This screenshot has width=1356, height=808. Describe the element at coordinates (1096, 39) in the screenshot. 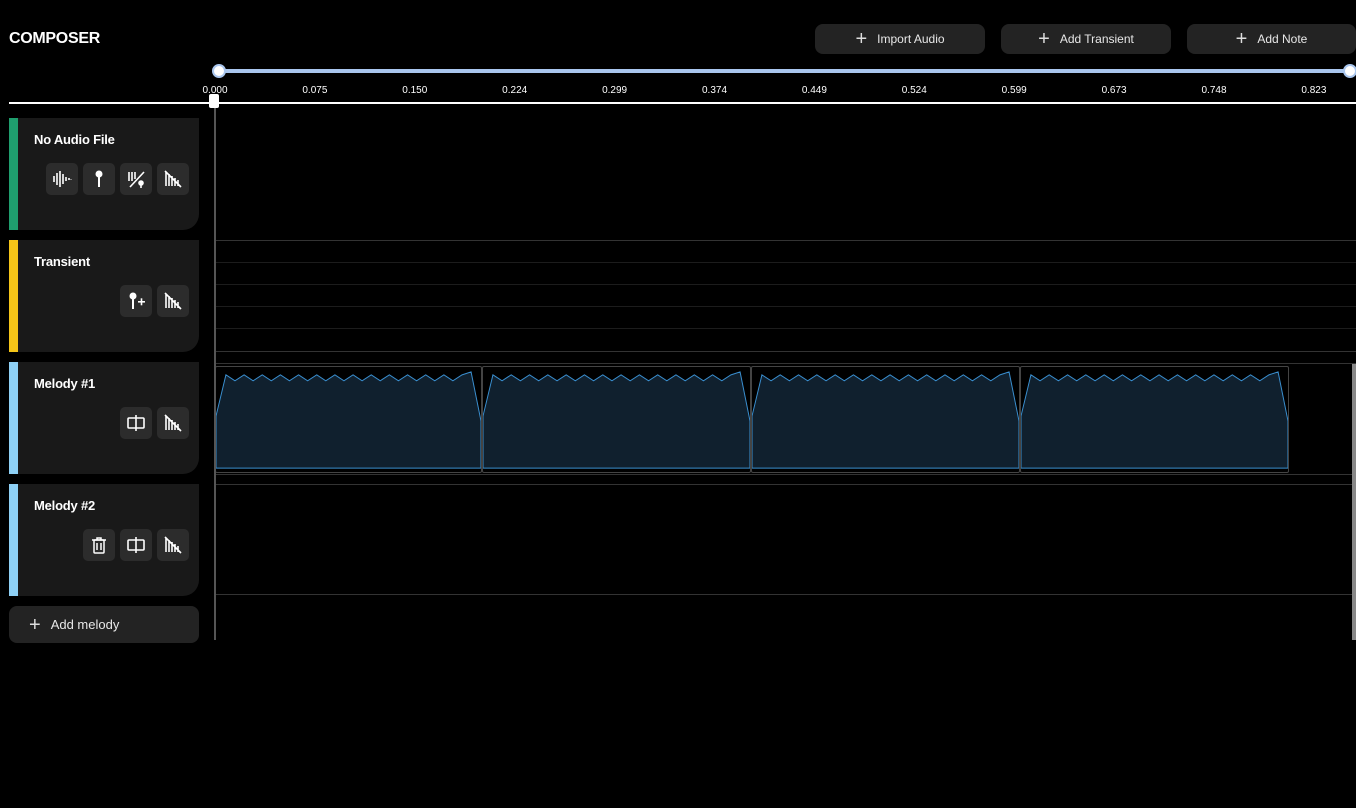

I see `add-transient-label: Add Transient` at that location.